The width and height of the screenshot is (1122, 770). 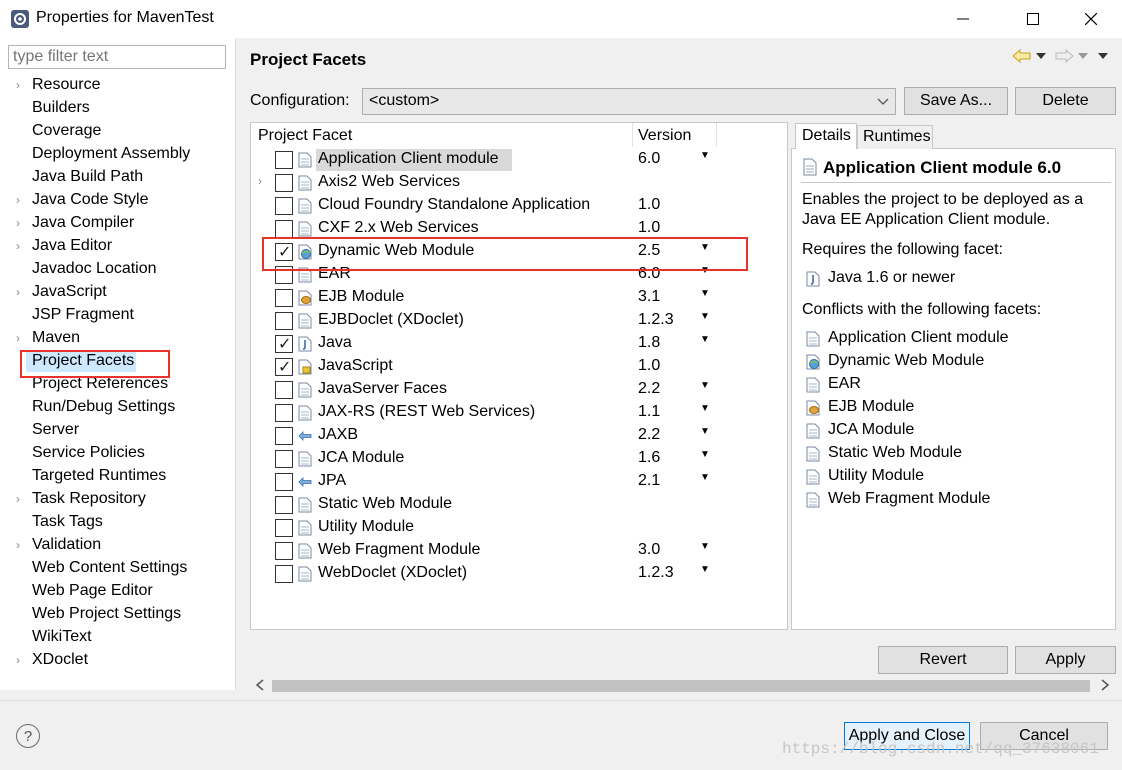 I want to click on scroll-left-icon, so click(x=260, y=685).